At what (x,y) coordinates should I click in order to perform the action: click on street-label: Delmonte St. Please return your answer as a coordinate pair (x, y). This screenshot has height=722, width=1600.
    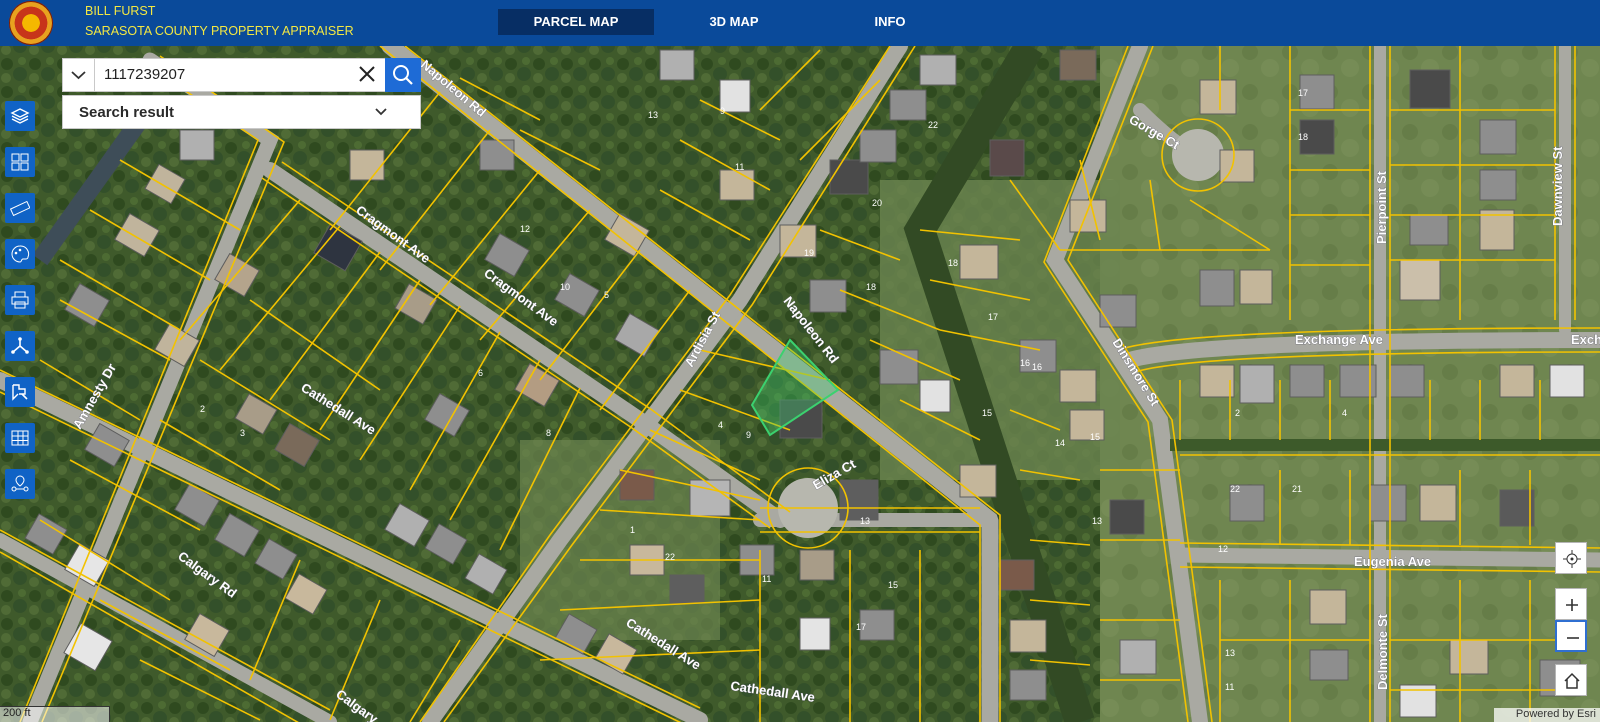
    Looking at the image, I should click on (1382, 651).